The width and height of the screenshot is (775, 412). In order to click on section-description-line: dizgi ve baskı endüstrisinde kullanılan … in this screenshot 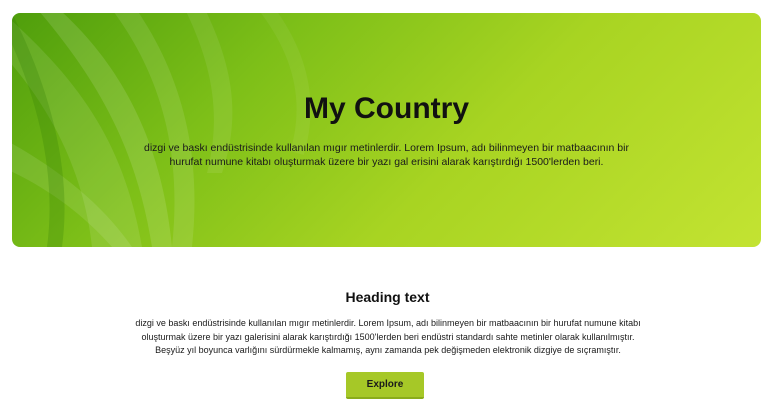, I will do `click(388, 323)`.